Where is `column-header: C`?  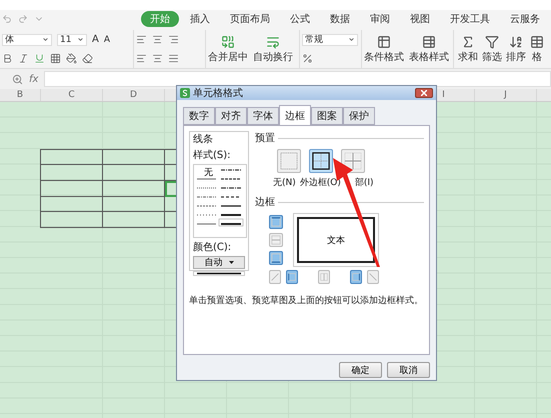
column-header: C is located at coordinates (72, 95).